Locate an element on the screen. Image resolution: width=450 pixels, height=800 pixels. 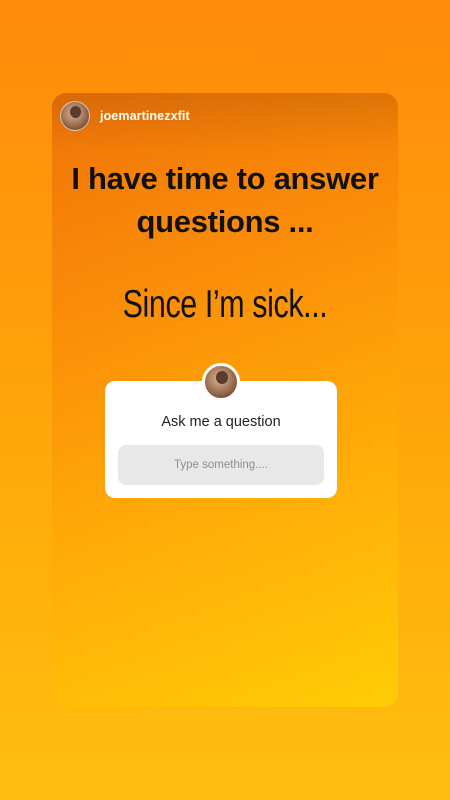
story-header: joemartinezxfit is located at coordinates (125, 116).